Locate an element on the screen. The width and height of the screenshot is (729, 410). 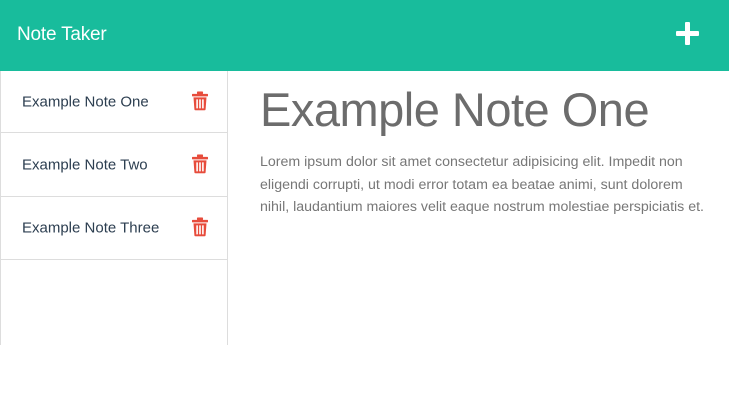
note-list-item: Example Note One is located at coordinates (114, 102).